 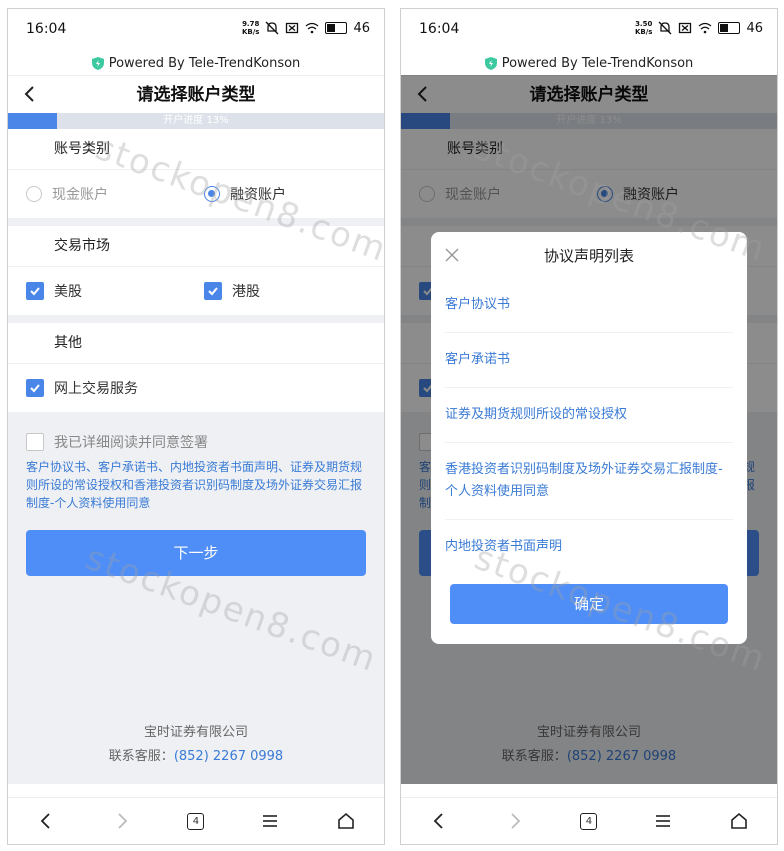 I want to click on progress-label: 开户进度 13%, so click(x=196, y=120).